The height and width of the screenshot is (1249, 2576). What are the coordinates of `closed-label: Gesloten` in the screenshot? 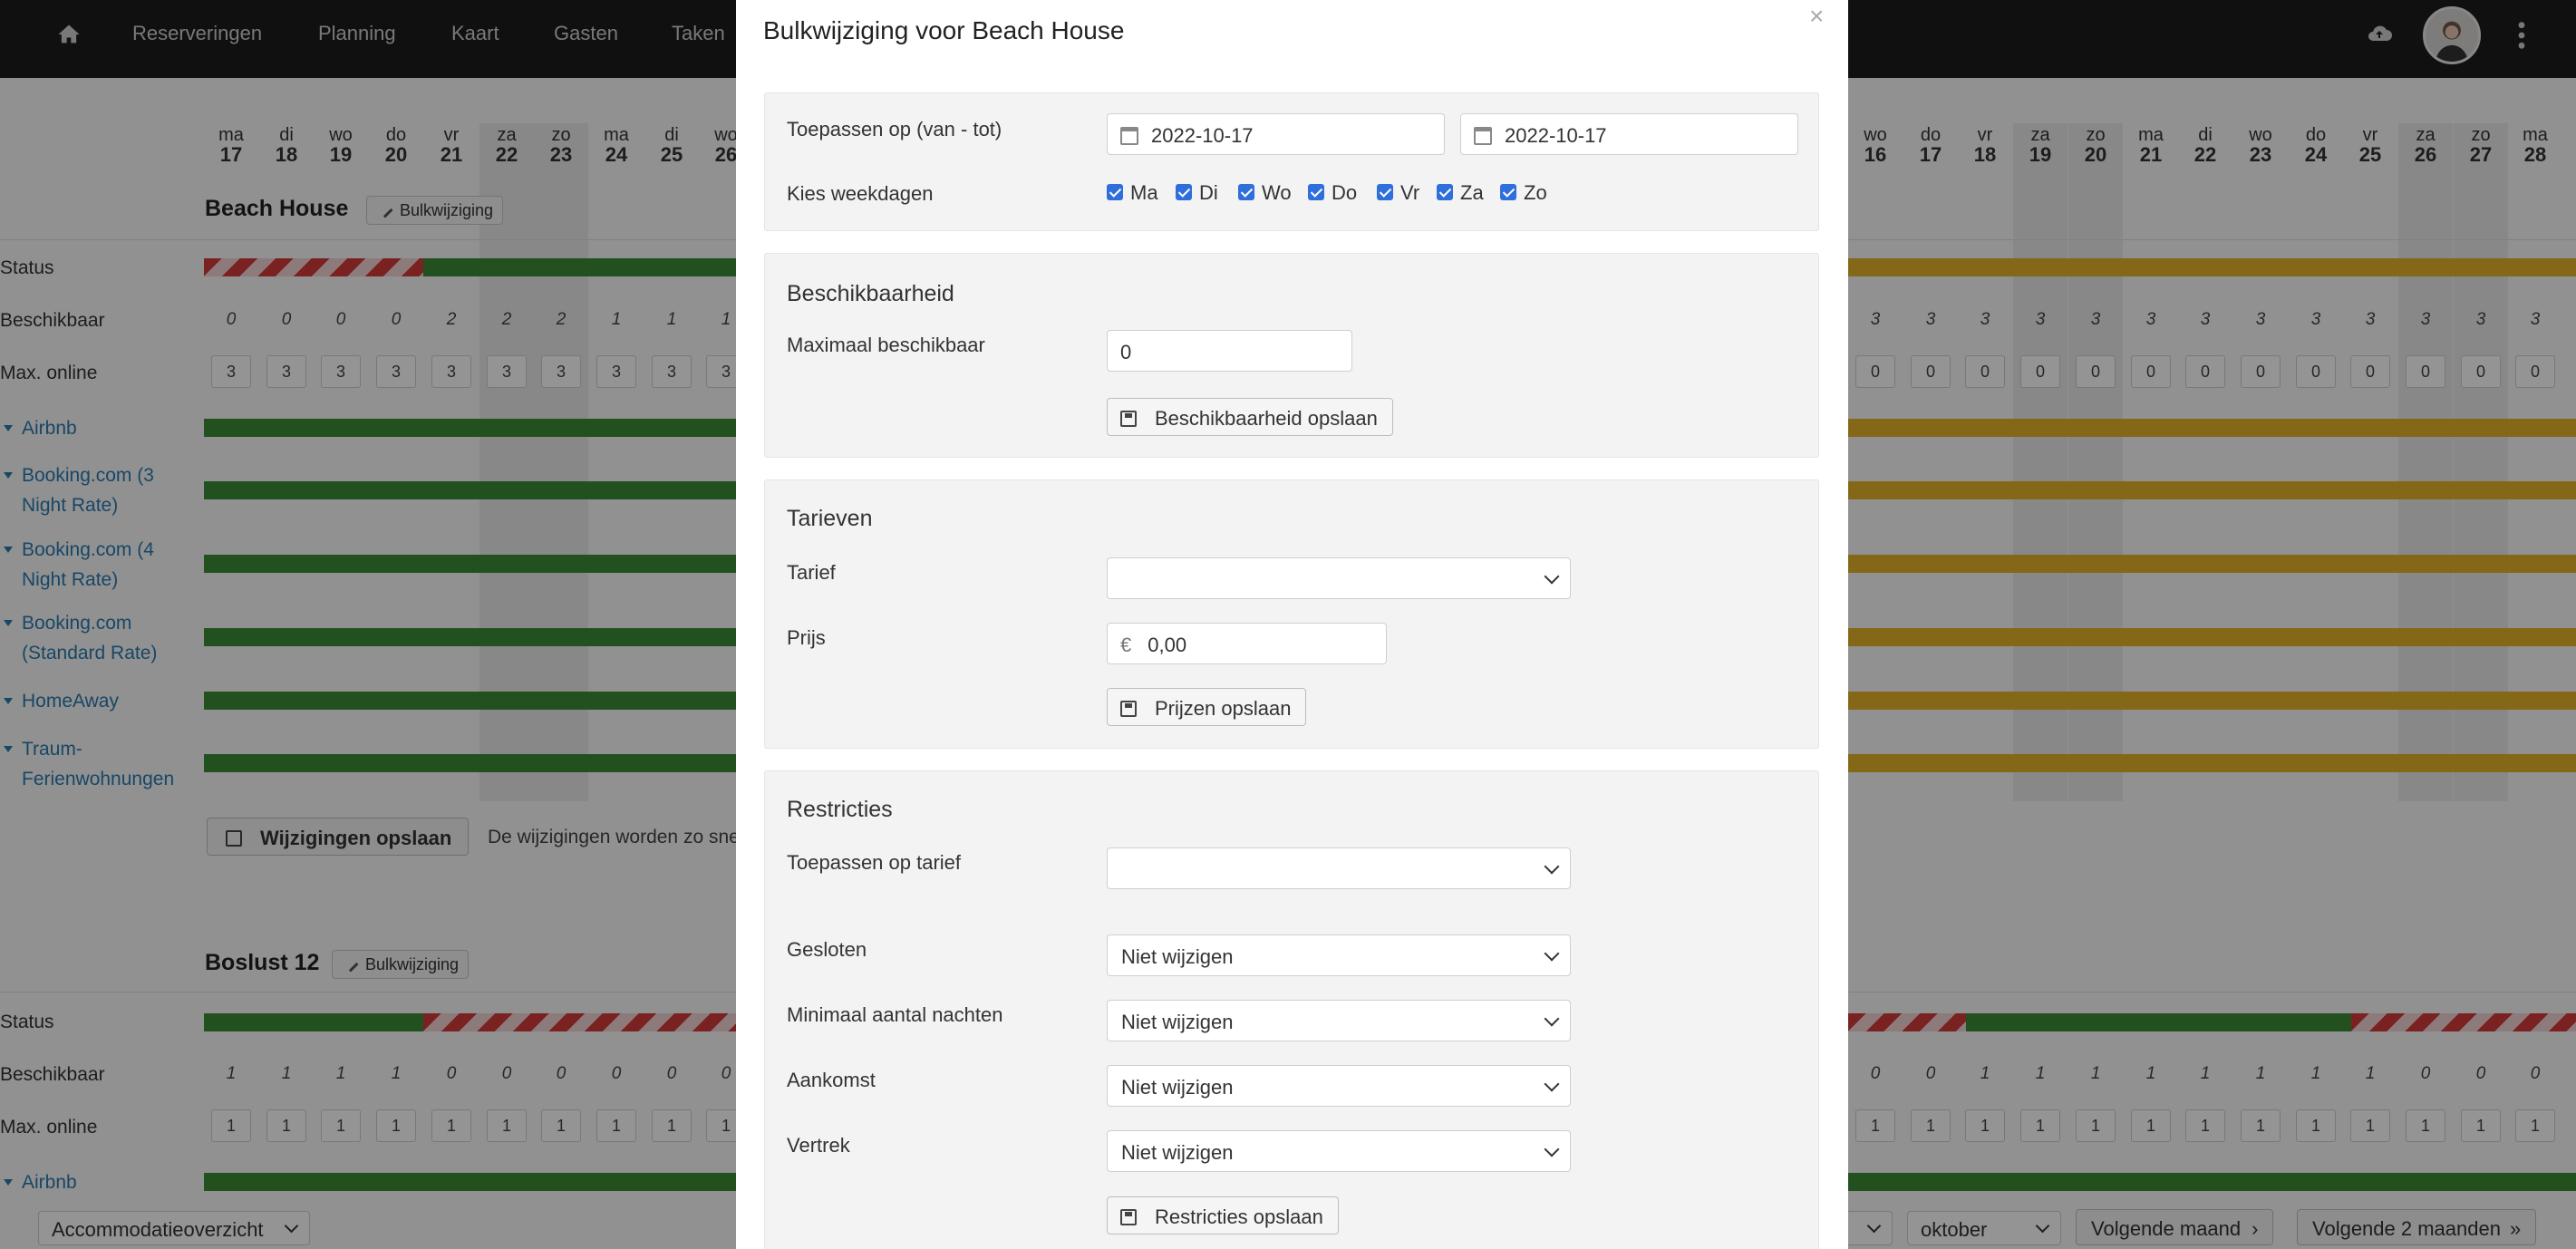 It's located at (827, 949).